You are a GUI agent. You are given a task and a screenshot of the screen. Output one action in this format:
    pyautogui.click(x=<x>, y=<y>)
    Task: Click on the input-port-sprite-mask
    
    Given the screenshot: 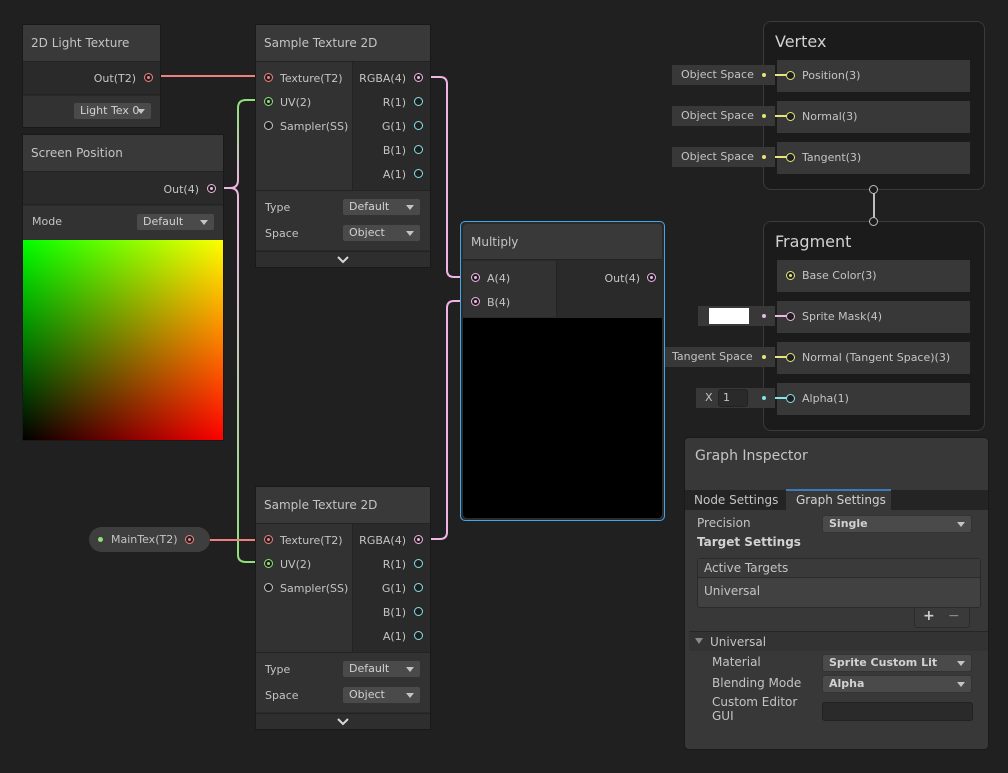 What is the action you would take?
    pyautogui.click(x=790, y=316)
    